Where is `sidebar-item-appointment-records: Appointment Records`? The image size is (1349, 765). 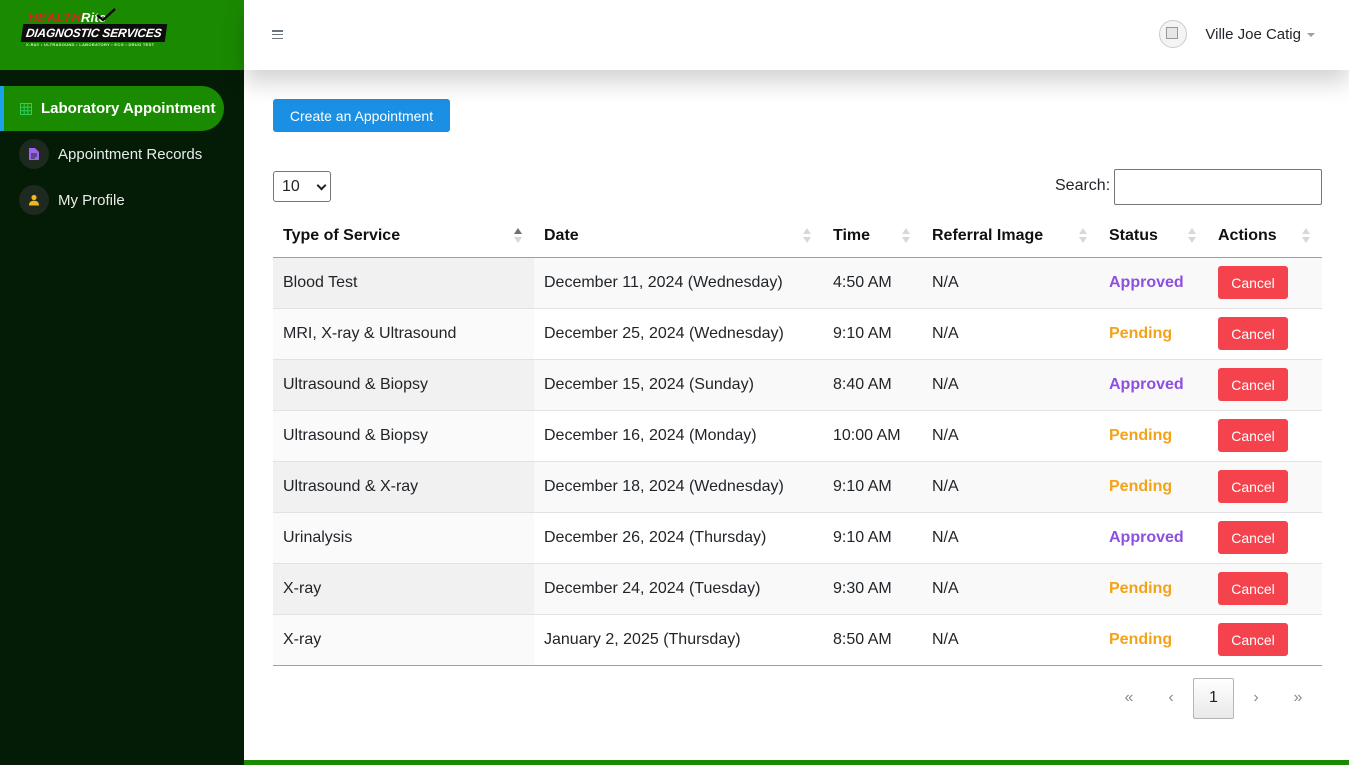
sidebar-item-appointment-records: Appointment Records is located at coordinates (122, 154).